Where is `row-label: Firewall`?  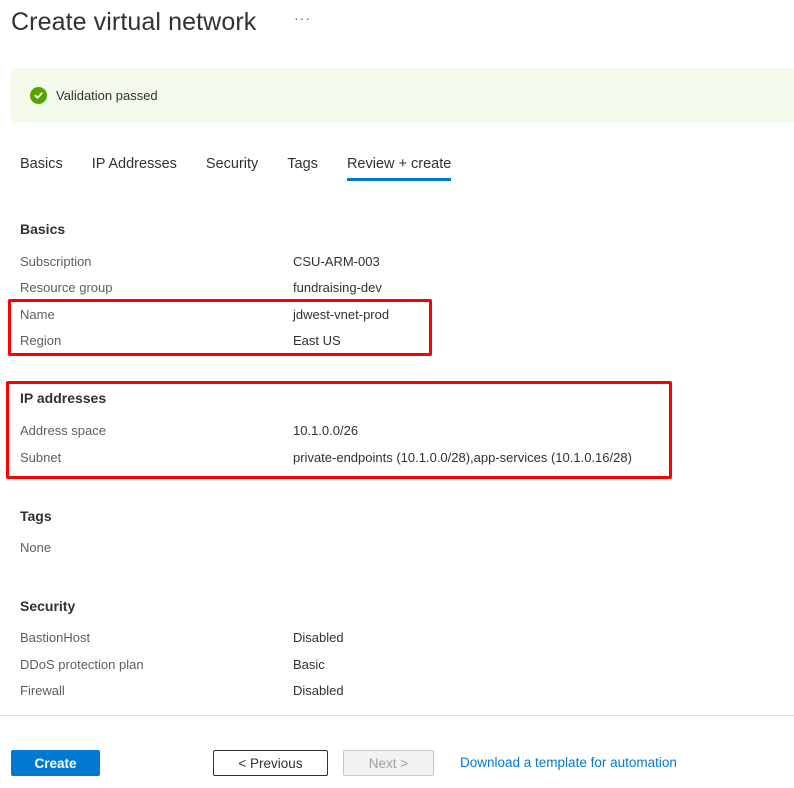 row-label: Firewall is located at coordinates (42, 690).